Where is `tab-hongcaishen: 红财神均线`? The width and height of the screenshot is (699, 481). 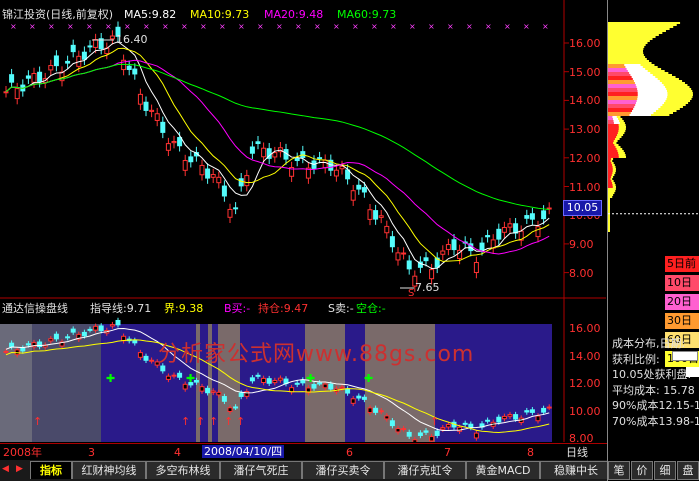 tab-hongcaishen: 红财神均线 is located at coordinates (109, 470).